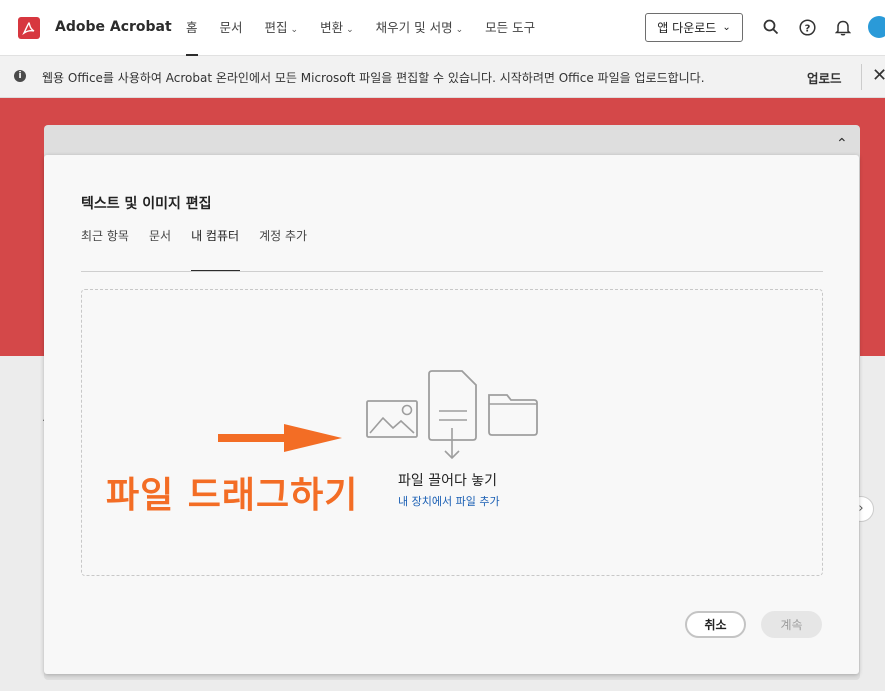 The image size is (885, 691). I want to click on cancel-button: 취소, so click(715, 624).